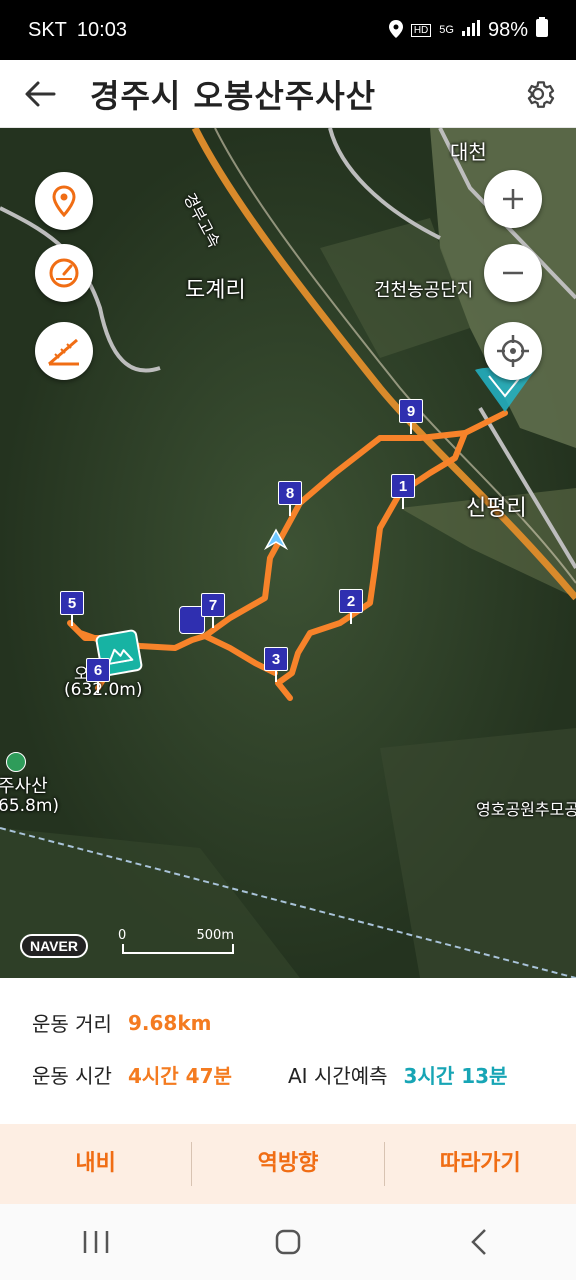 The image size is (576, 1280). Describe the element at coordinates (446, 30) in the screenshot. I see `5g-icon: 5G` at that location.